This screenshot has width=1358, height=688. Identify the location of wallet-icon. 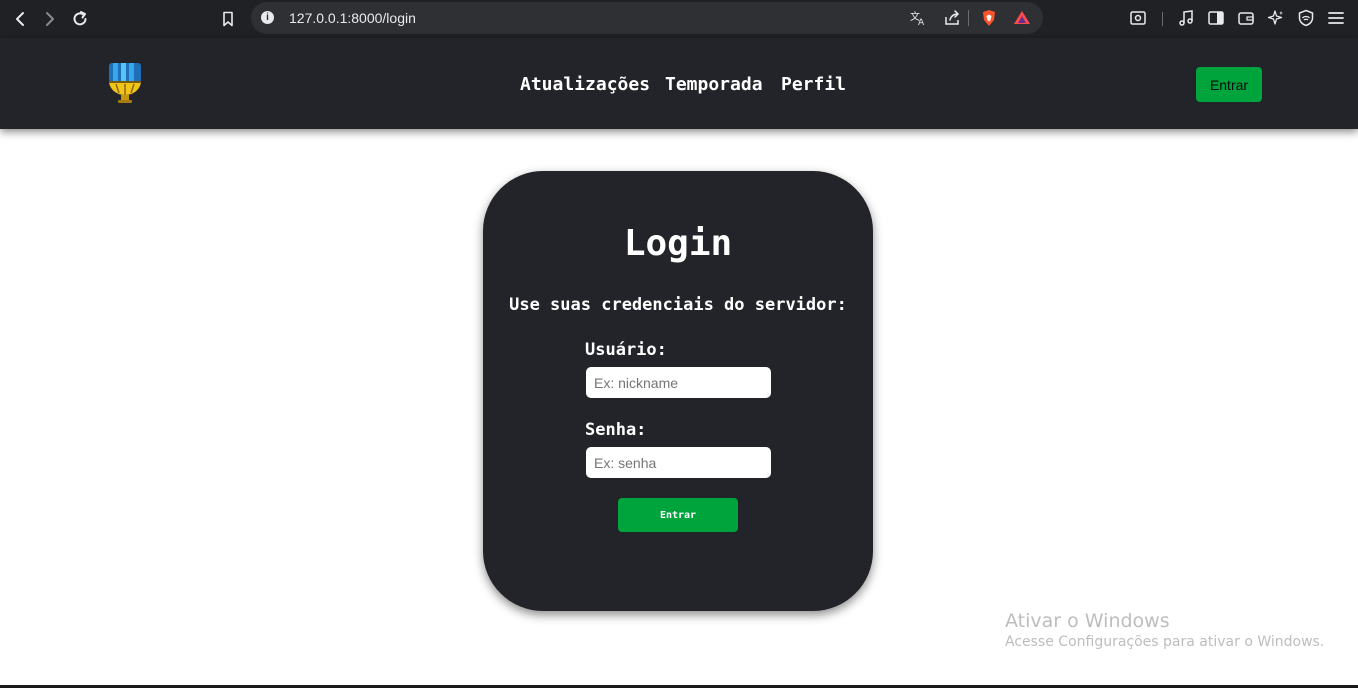
(1246, 18).